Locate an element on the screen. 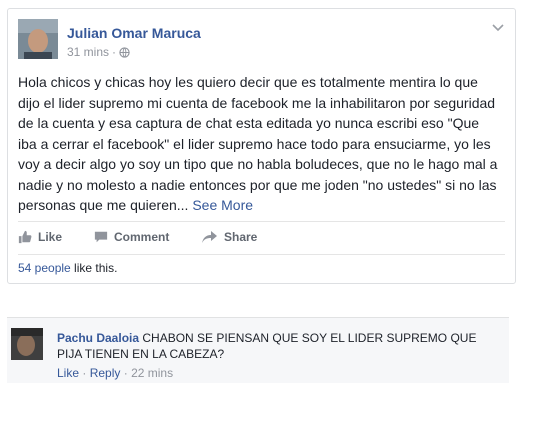 The image size is (539, 424). commenter-name: Pachu Daaloia is located at coordinates (98, 338).